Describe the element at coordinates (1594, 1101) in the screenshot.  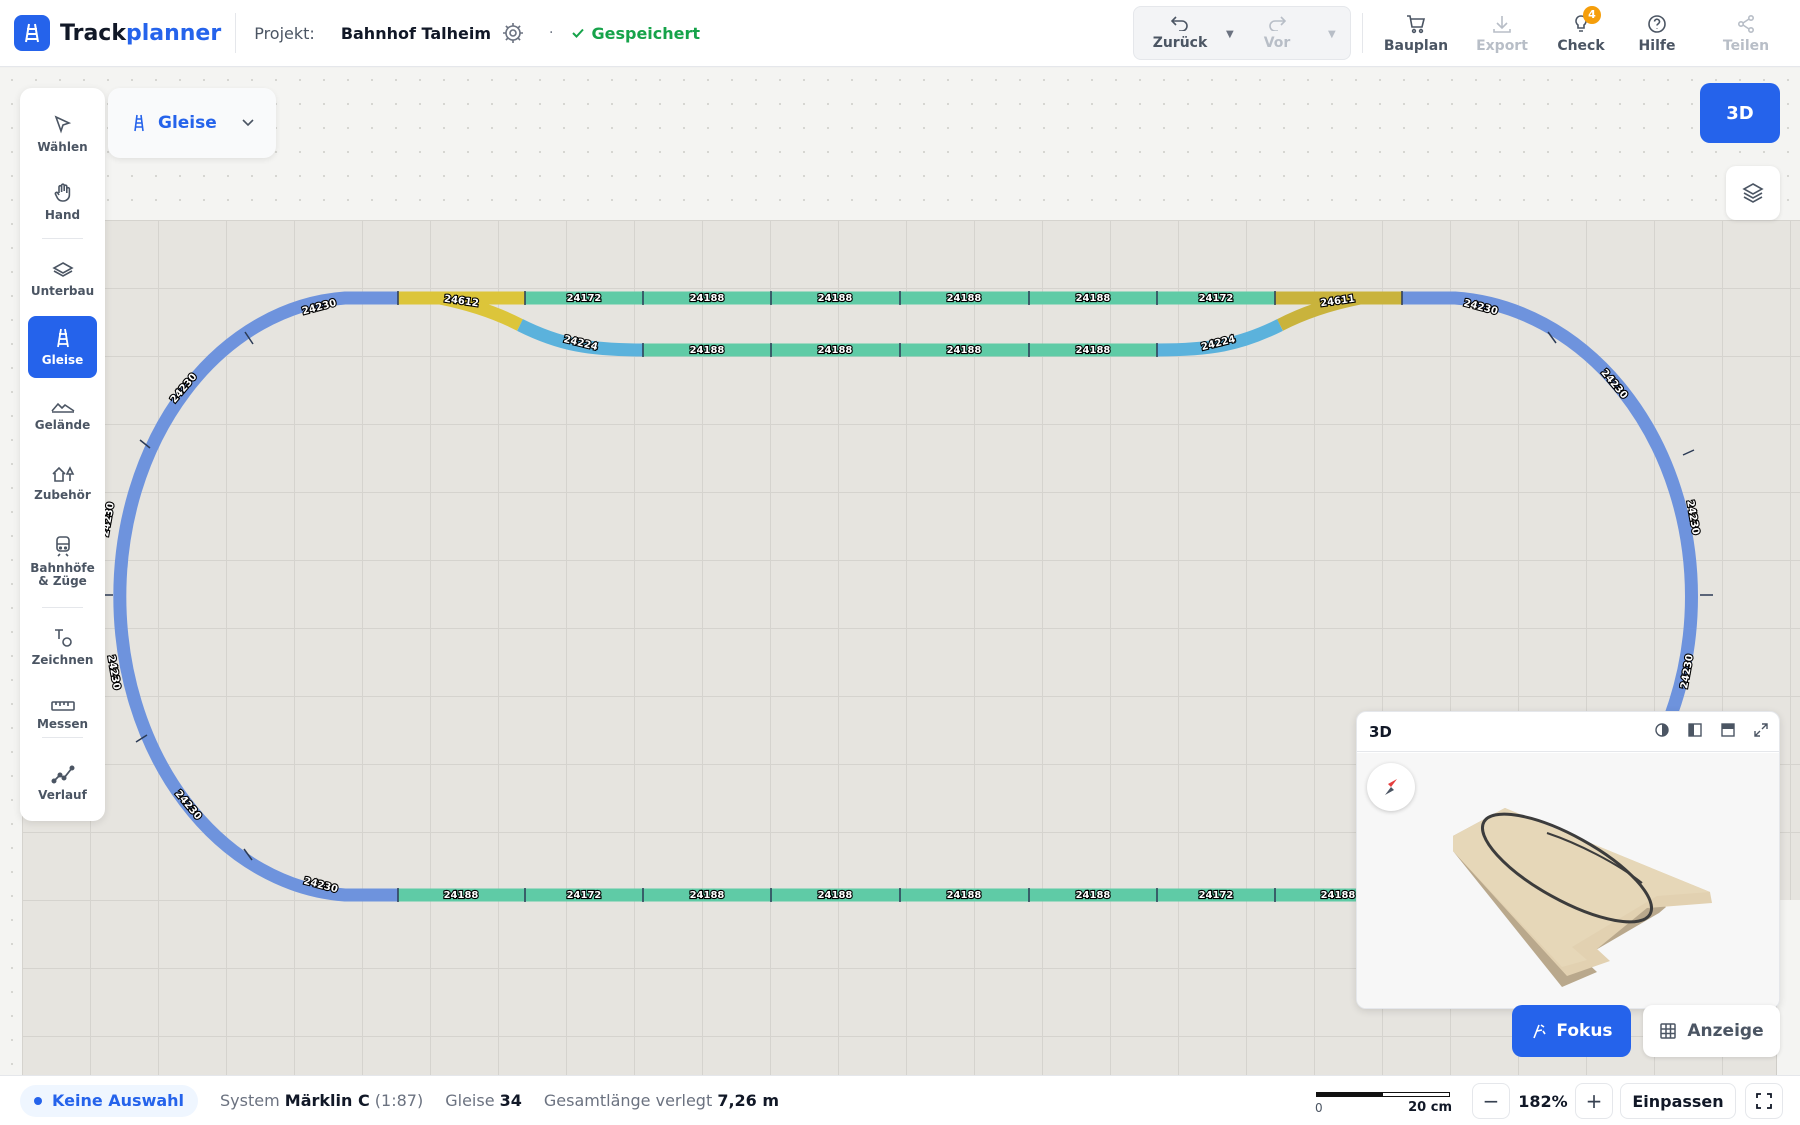
I see `zoom-in-button: +` at that location.